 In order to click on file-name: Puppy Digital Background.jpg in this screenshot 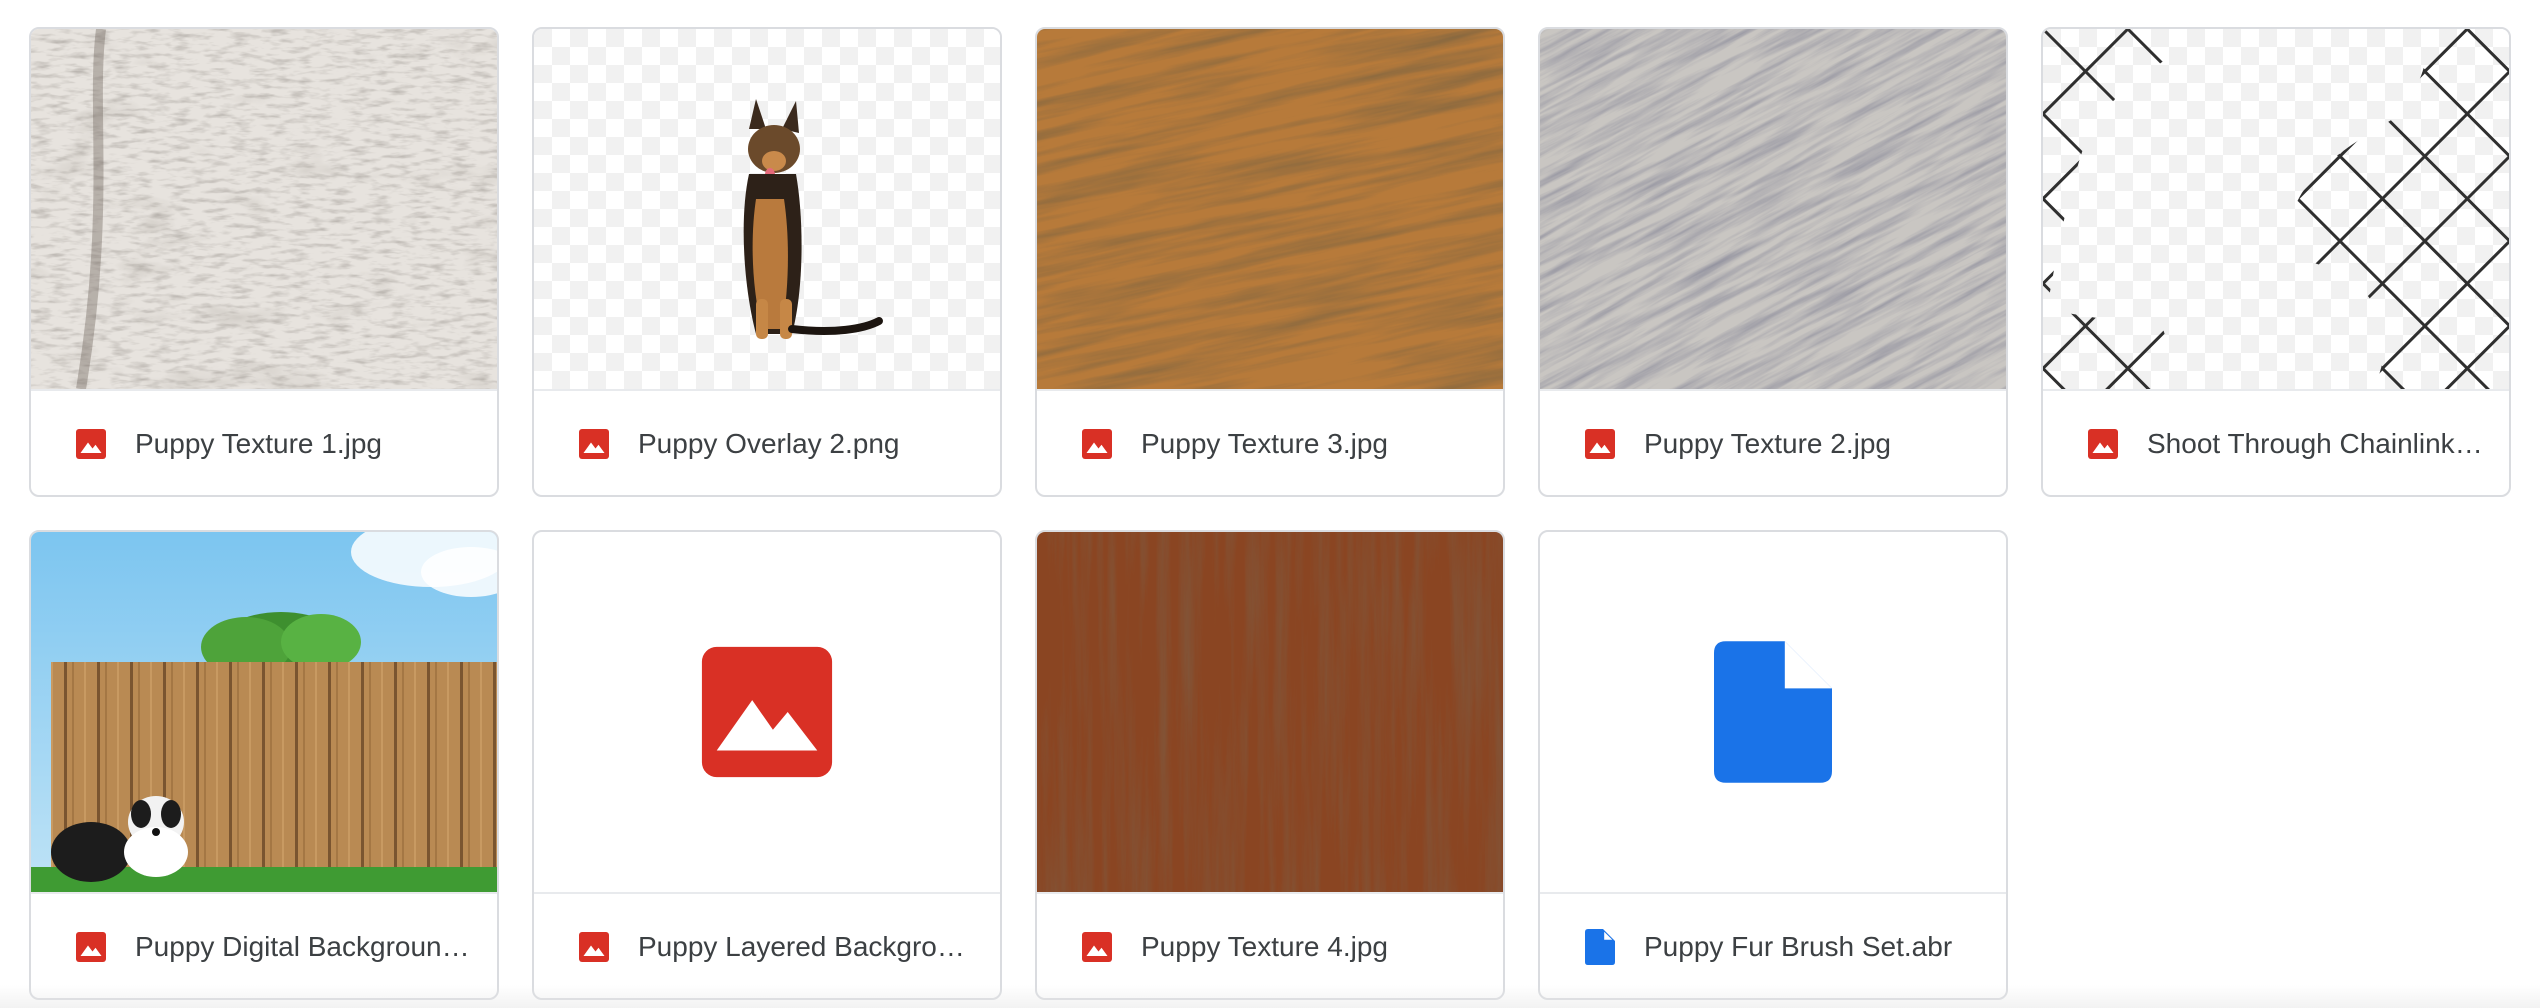, I will do `click(305, 946)`.